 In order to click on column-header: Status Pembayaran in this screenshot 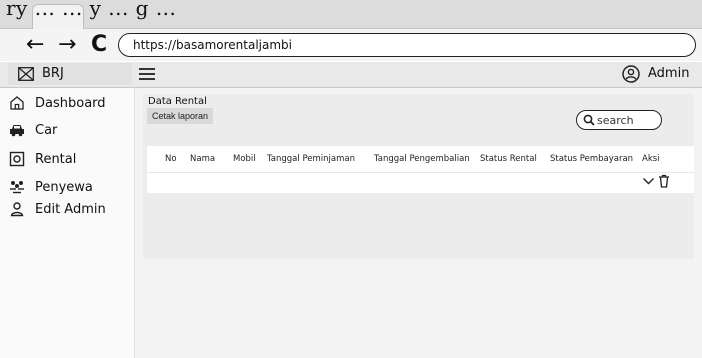, I will do `click(592, 159)`.